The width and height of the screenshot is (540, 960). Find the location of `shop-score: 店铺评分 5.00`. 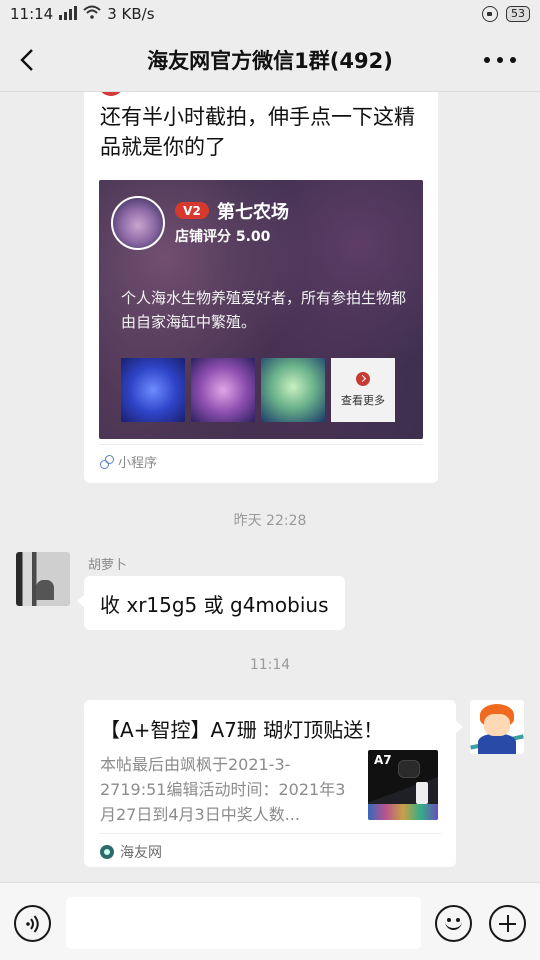

shop-score: 店铺评分 5.00 is located at coordinates (223, 237).